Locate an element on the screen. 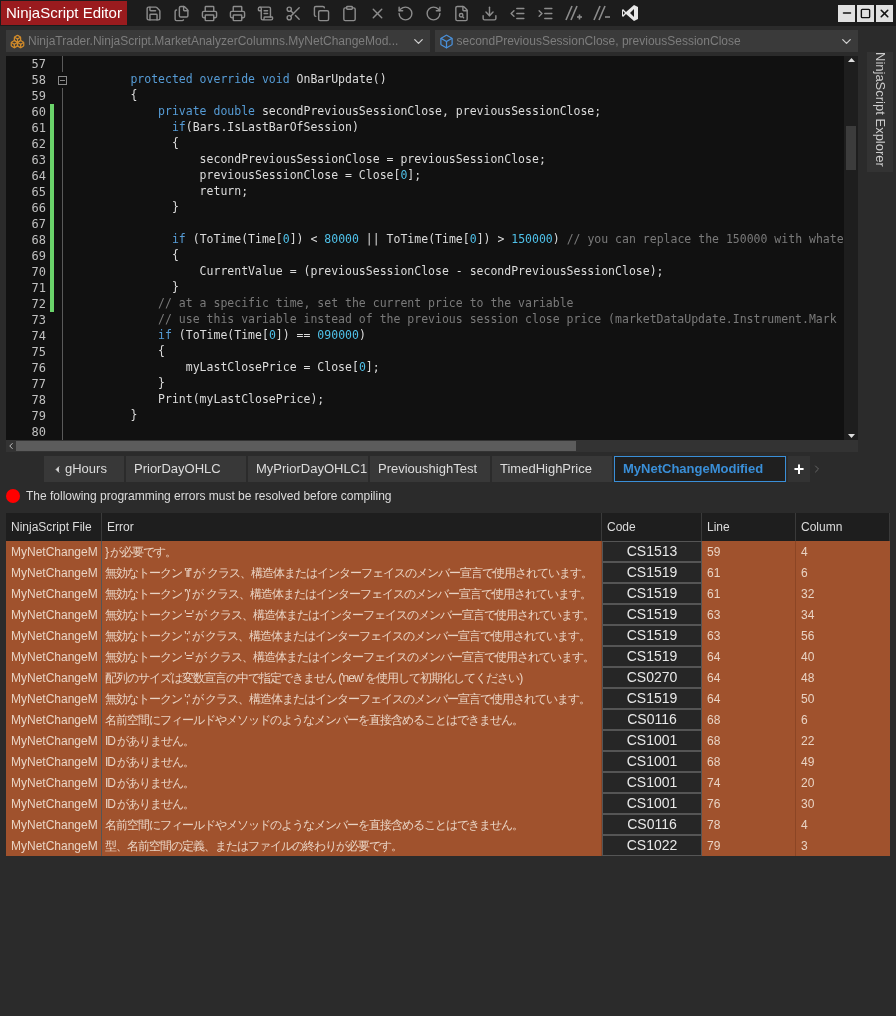 The height and width of the screenshot is (1016, 896). line-number: 75 is located at coordinates (38, 352).